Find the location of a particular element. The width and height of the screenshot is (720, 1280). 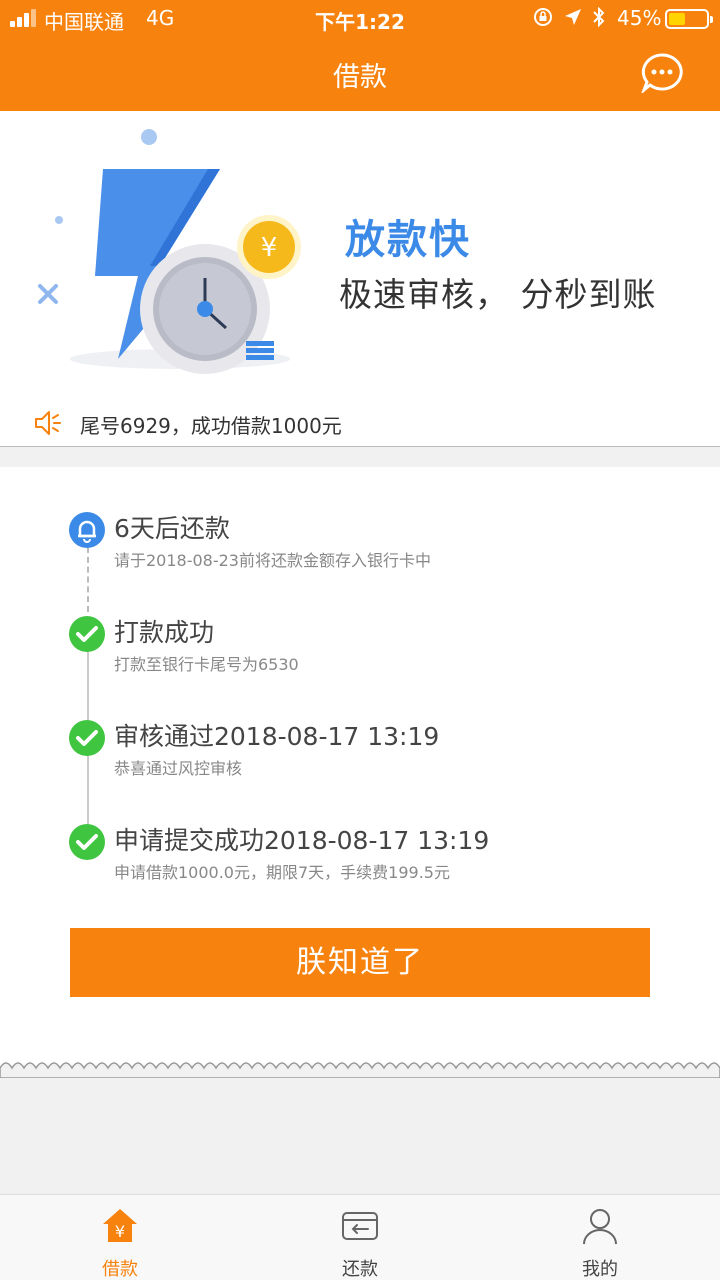

rotation-lock-icon is located at coordinates (543, 19).